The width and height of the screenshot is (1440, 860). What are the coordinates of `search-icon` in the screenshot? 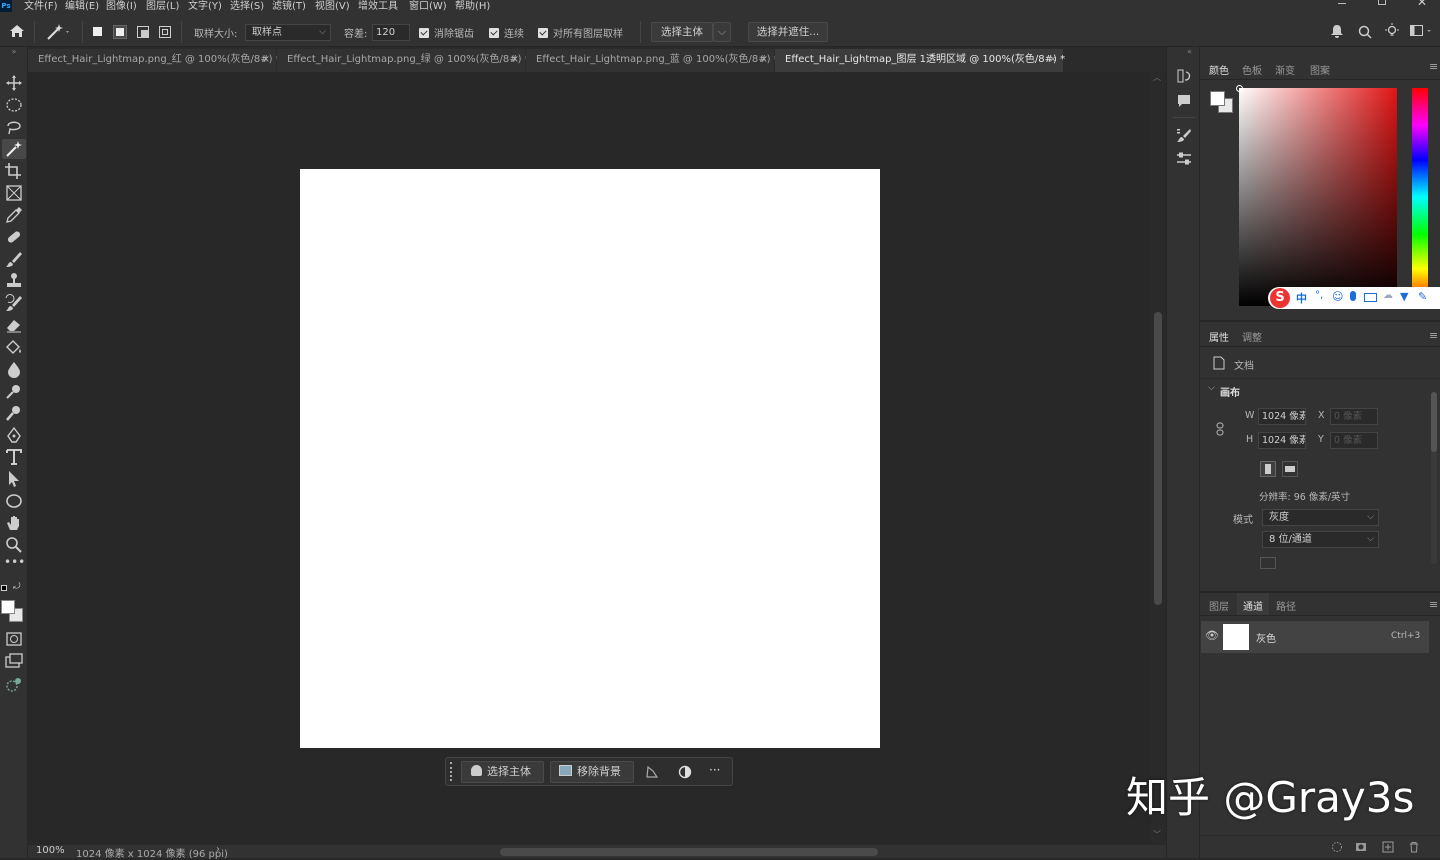 It's located at (1365, 32).